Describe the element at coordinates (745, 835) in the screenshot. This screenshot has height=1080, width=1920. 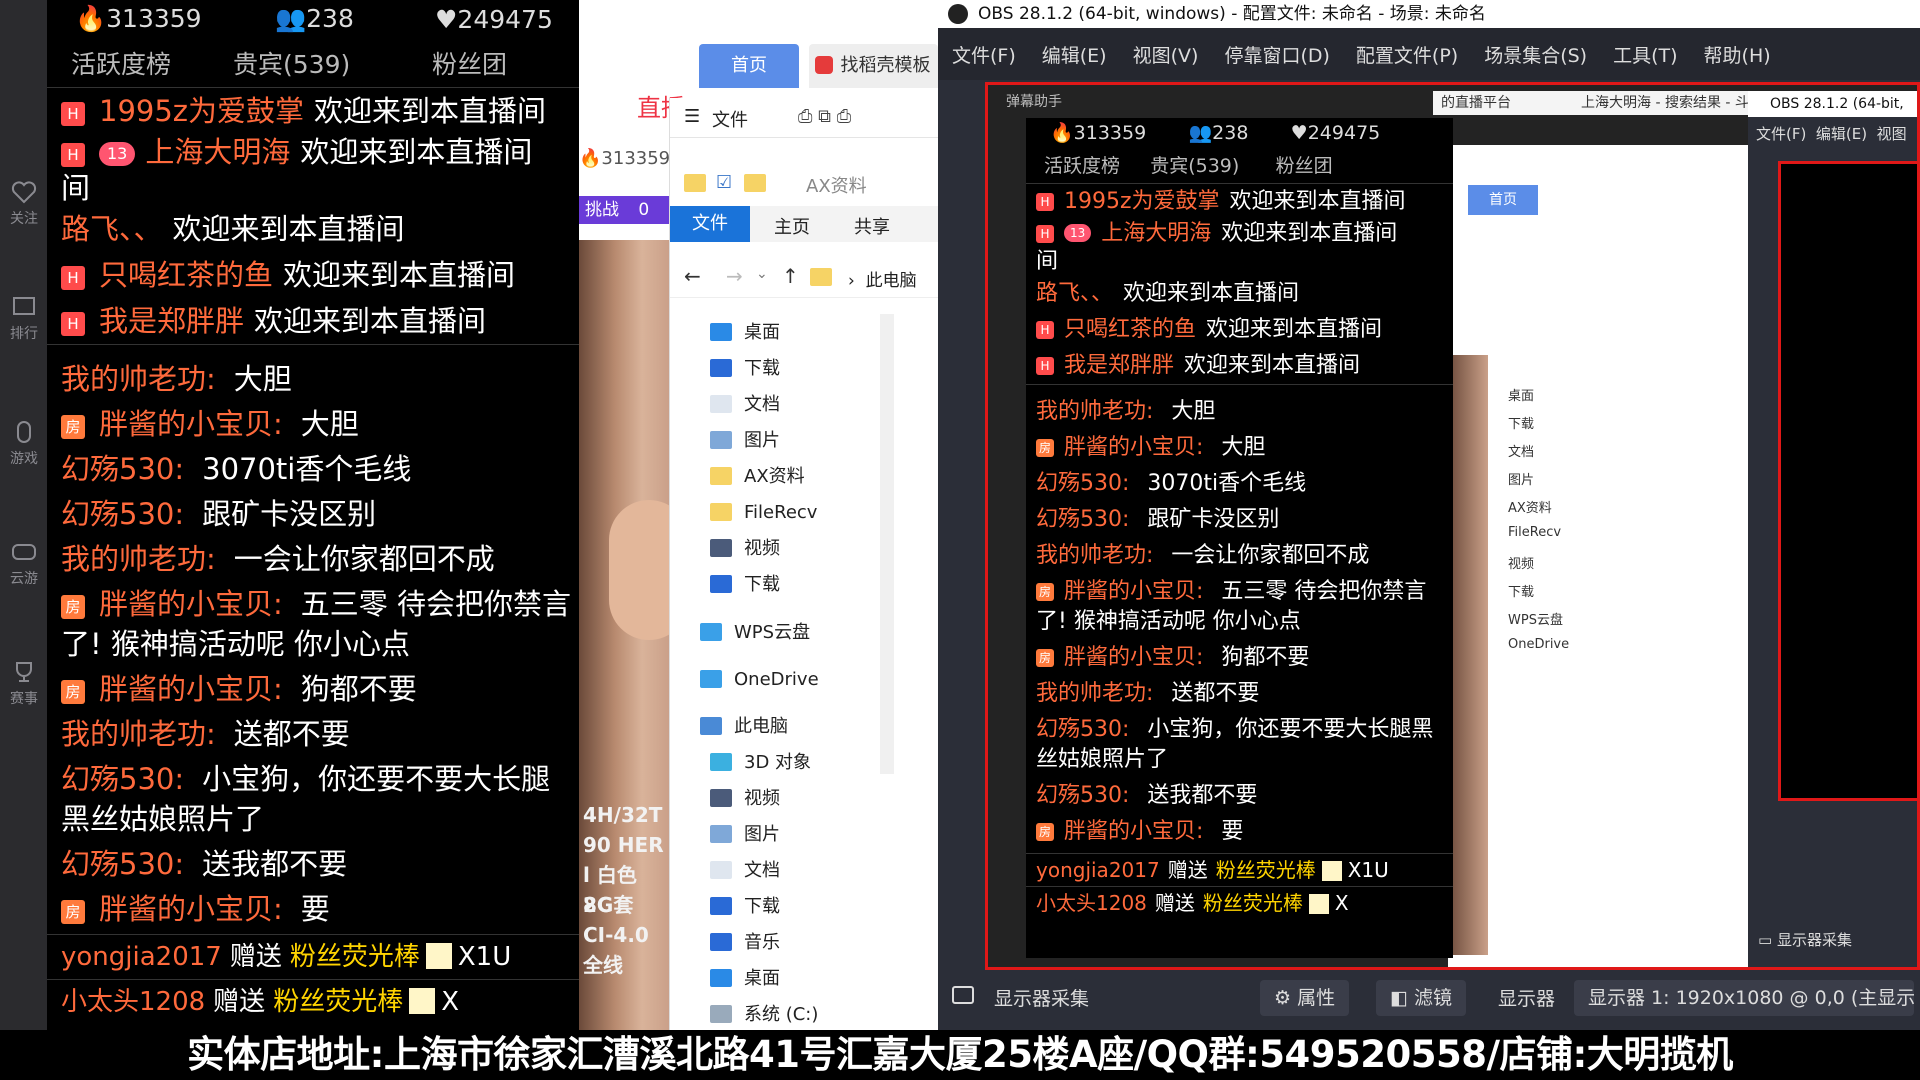
I see `nav-pc-item: 图片` at that location.